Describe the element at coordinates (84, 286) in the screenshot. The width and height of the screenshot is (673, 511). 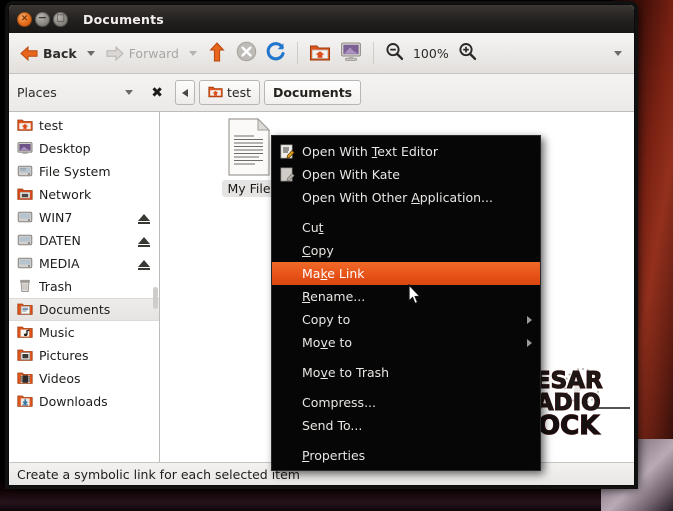
I see `sidebar-item-trash: Trash` at that location.